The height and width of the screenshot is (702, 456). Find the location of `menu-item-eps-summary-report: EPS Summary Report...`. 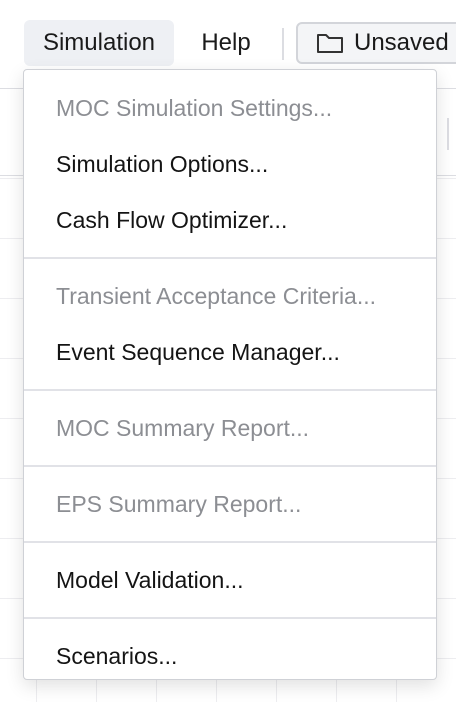

menu-item-eps-summary-report: EPS Summary Report... is located at coordinates (179, 504).